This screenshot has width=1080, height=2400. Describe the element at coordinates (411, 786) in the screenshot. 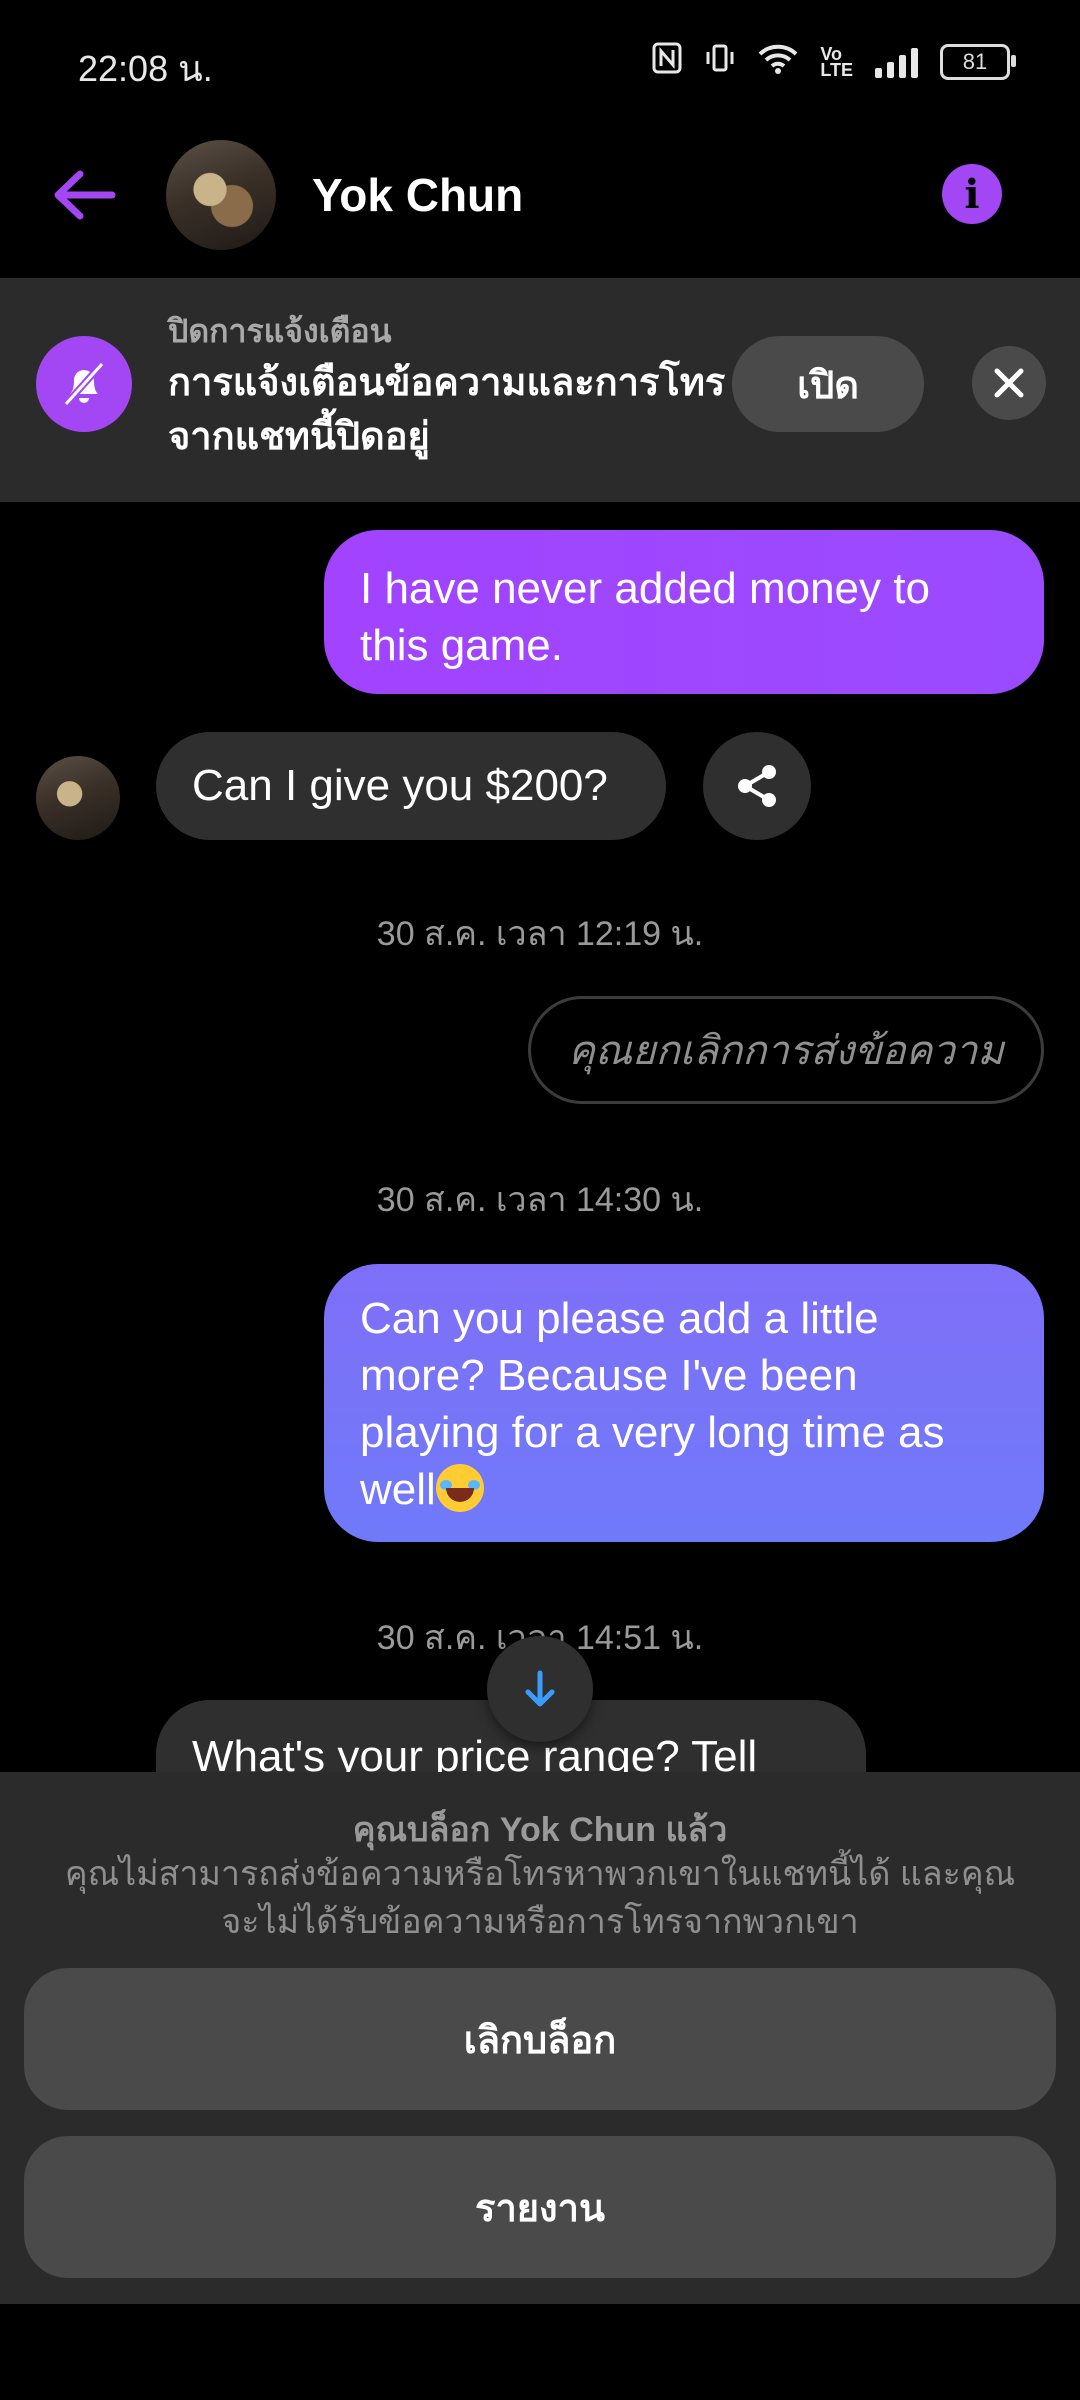

I see `message-incoming: Can I give you $200?` at that location.